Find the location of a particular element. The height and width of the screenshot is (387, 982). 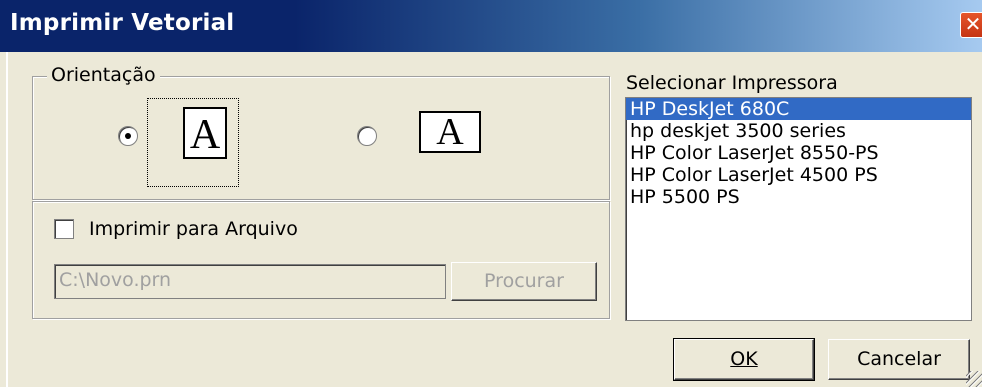

select-printer-label: Selecionar Impressora is located at coordinates (732, 83).